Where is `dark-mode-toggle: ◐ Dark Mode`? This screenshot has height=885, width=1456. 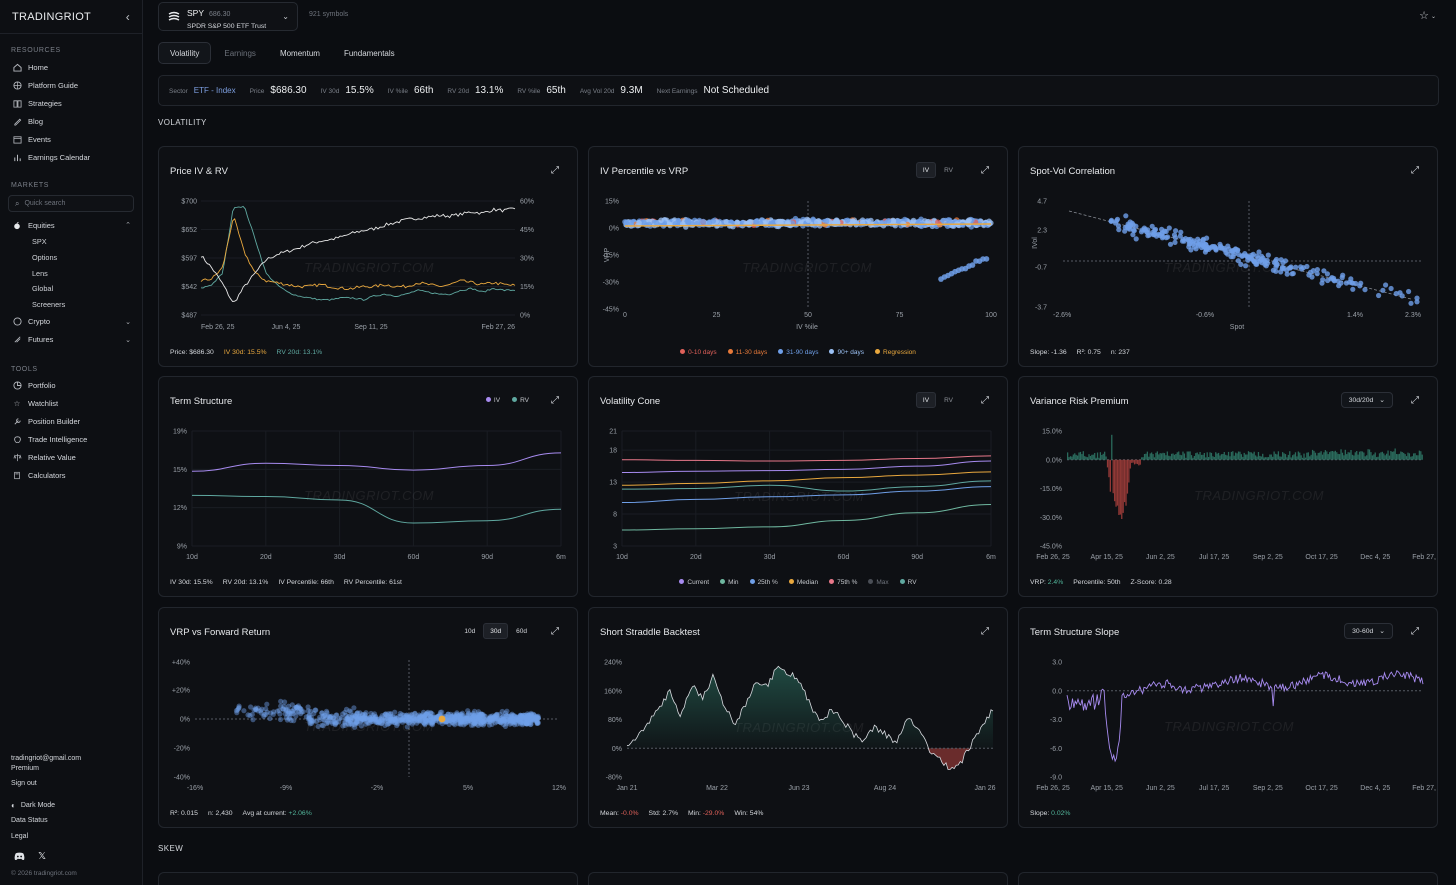 dark-mode-toggle: ◐ Dark Mode is located at coordinates (71, 806).